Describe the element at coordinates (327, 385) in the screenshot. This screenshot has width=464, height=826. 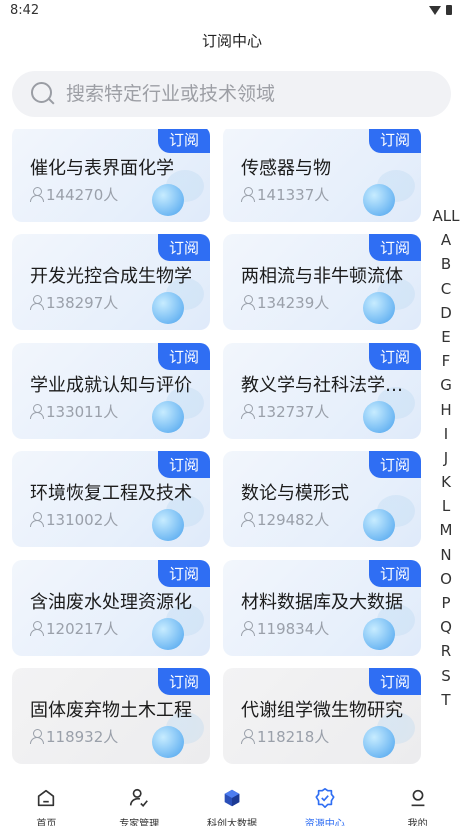
I see `card-title: 教义学与社科法学研究` at that location.